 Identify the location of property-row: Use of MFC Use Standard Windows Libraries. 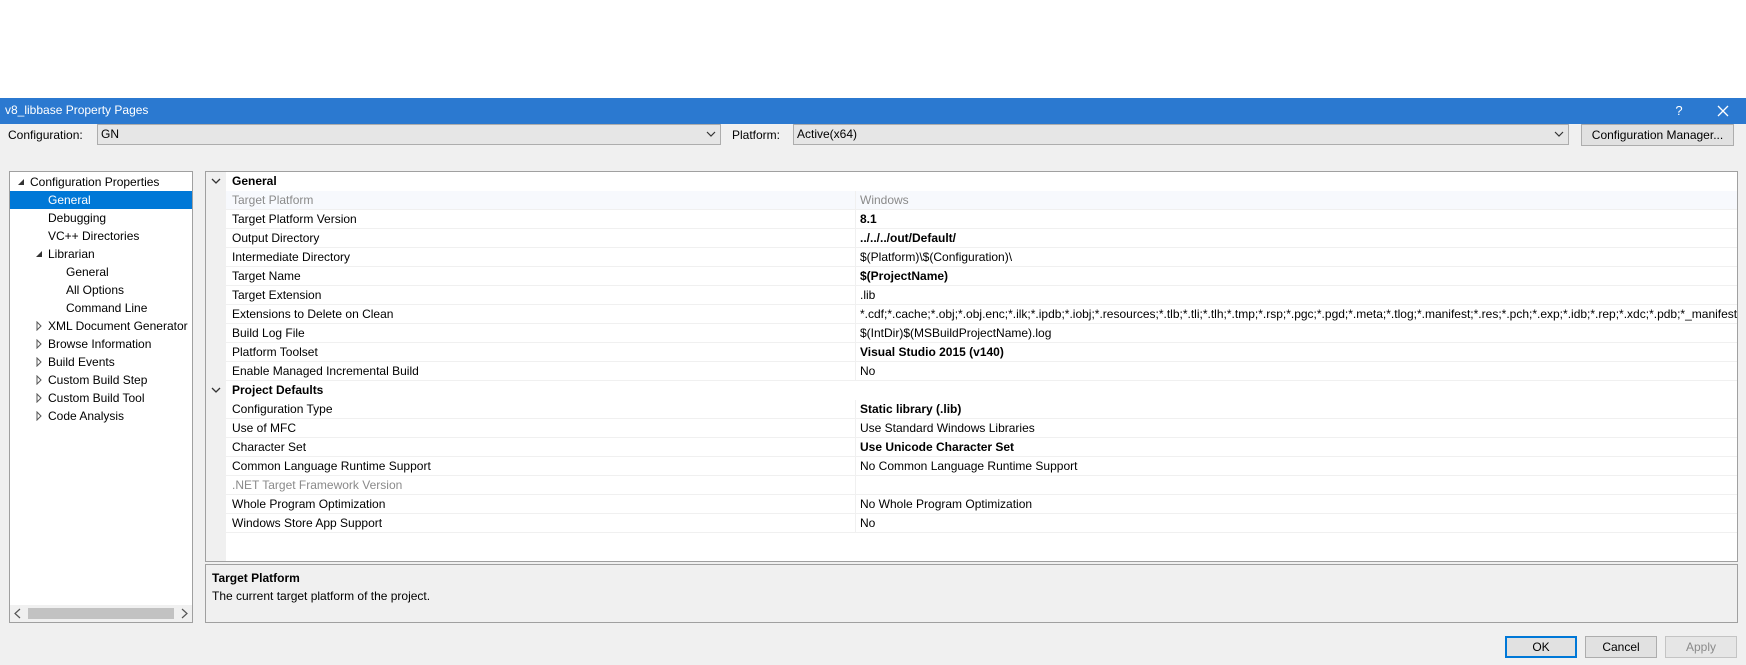
(981, 428).